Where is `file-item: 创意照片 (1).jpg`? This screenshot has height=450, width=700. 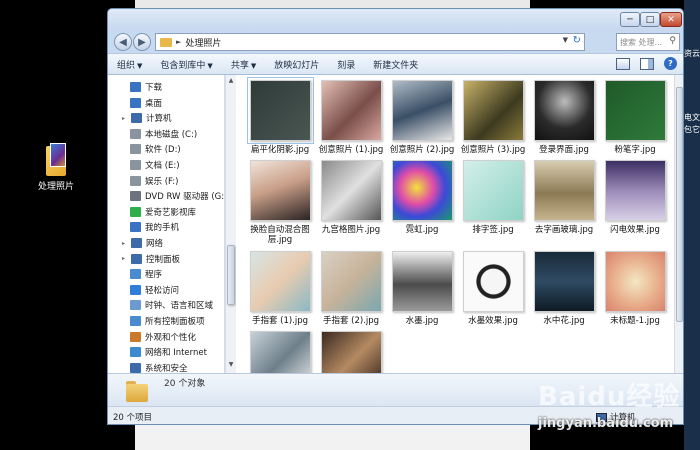
file-item: 创意照片 (1).jpg is located at coordinates (351, 117).